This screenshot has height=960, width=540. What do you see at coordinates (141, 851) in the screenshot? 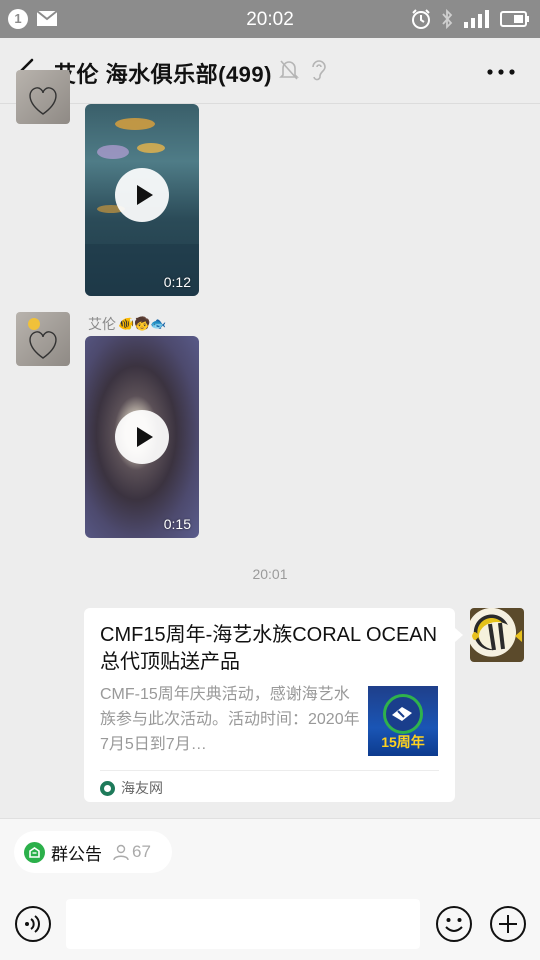
I see `member-count-value: 67` at bounding box center [141, 851].